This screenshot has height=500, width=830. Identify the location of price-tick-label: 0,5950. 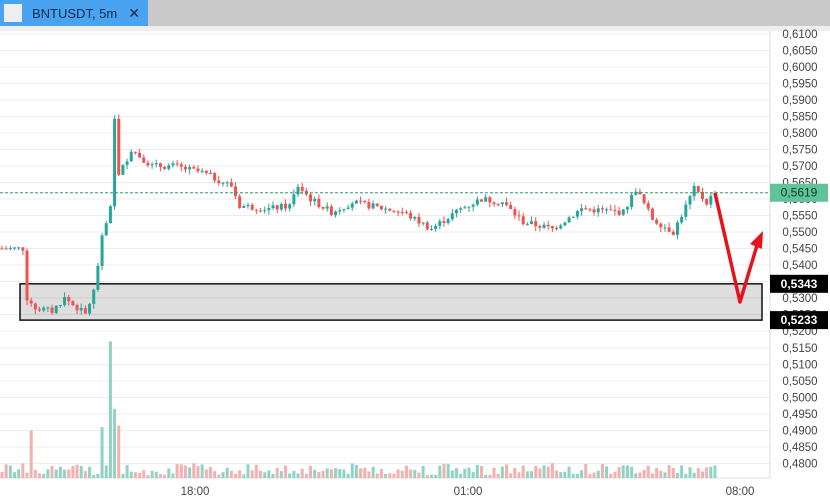
(799, 85).